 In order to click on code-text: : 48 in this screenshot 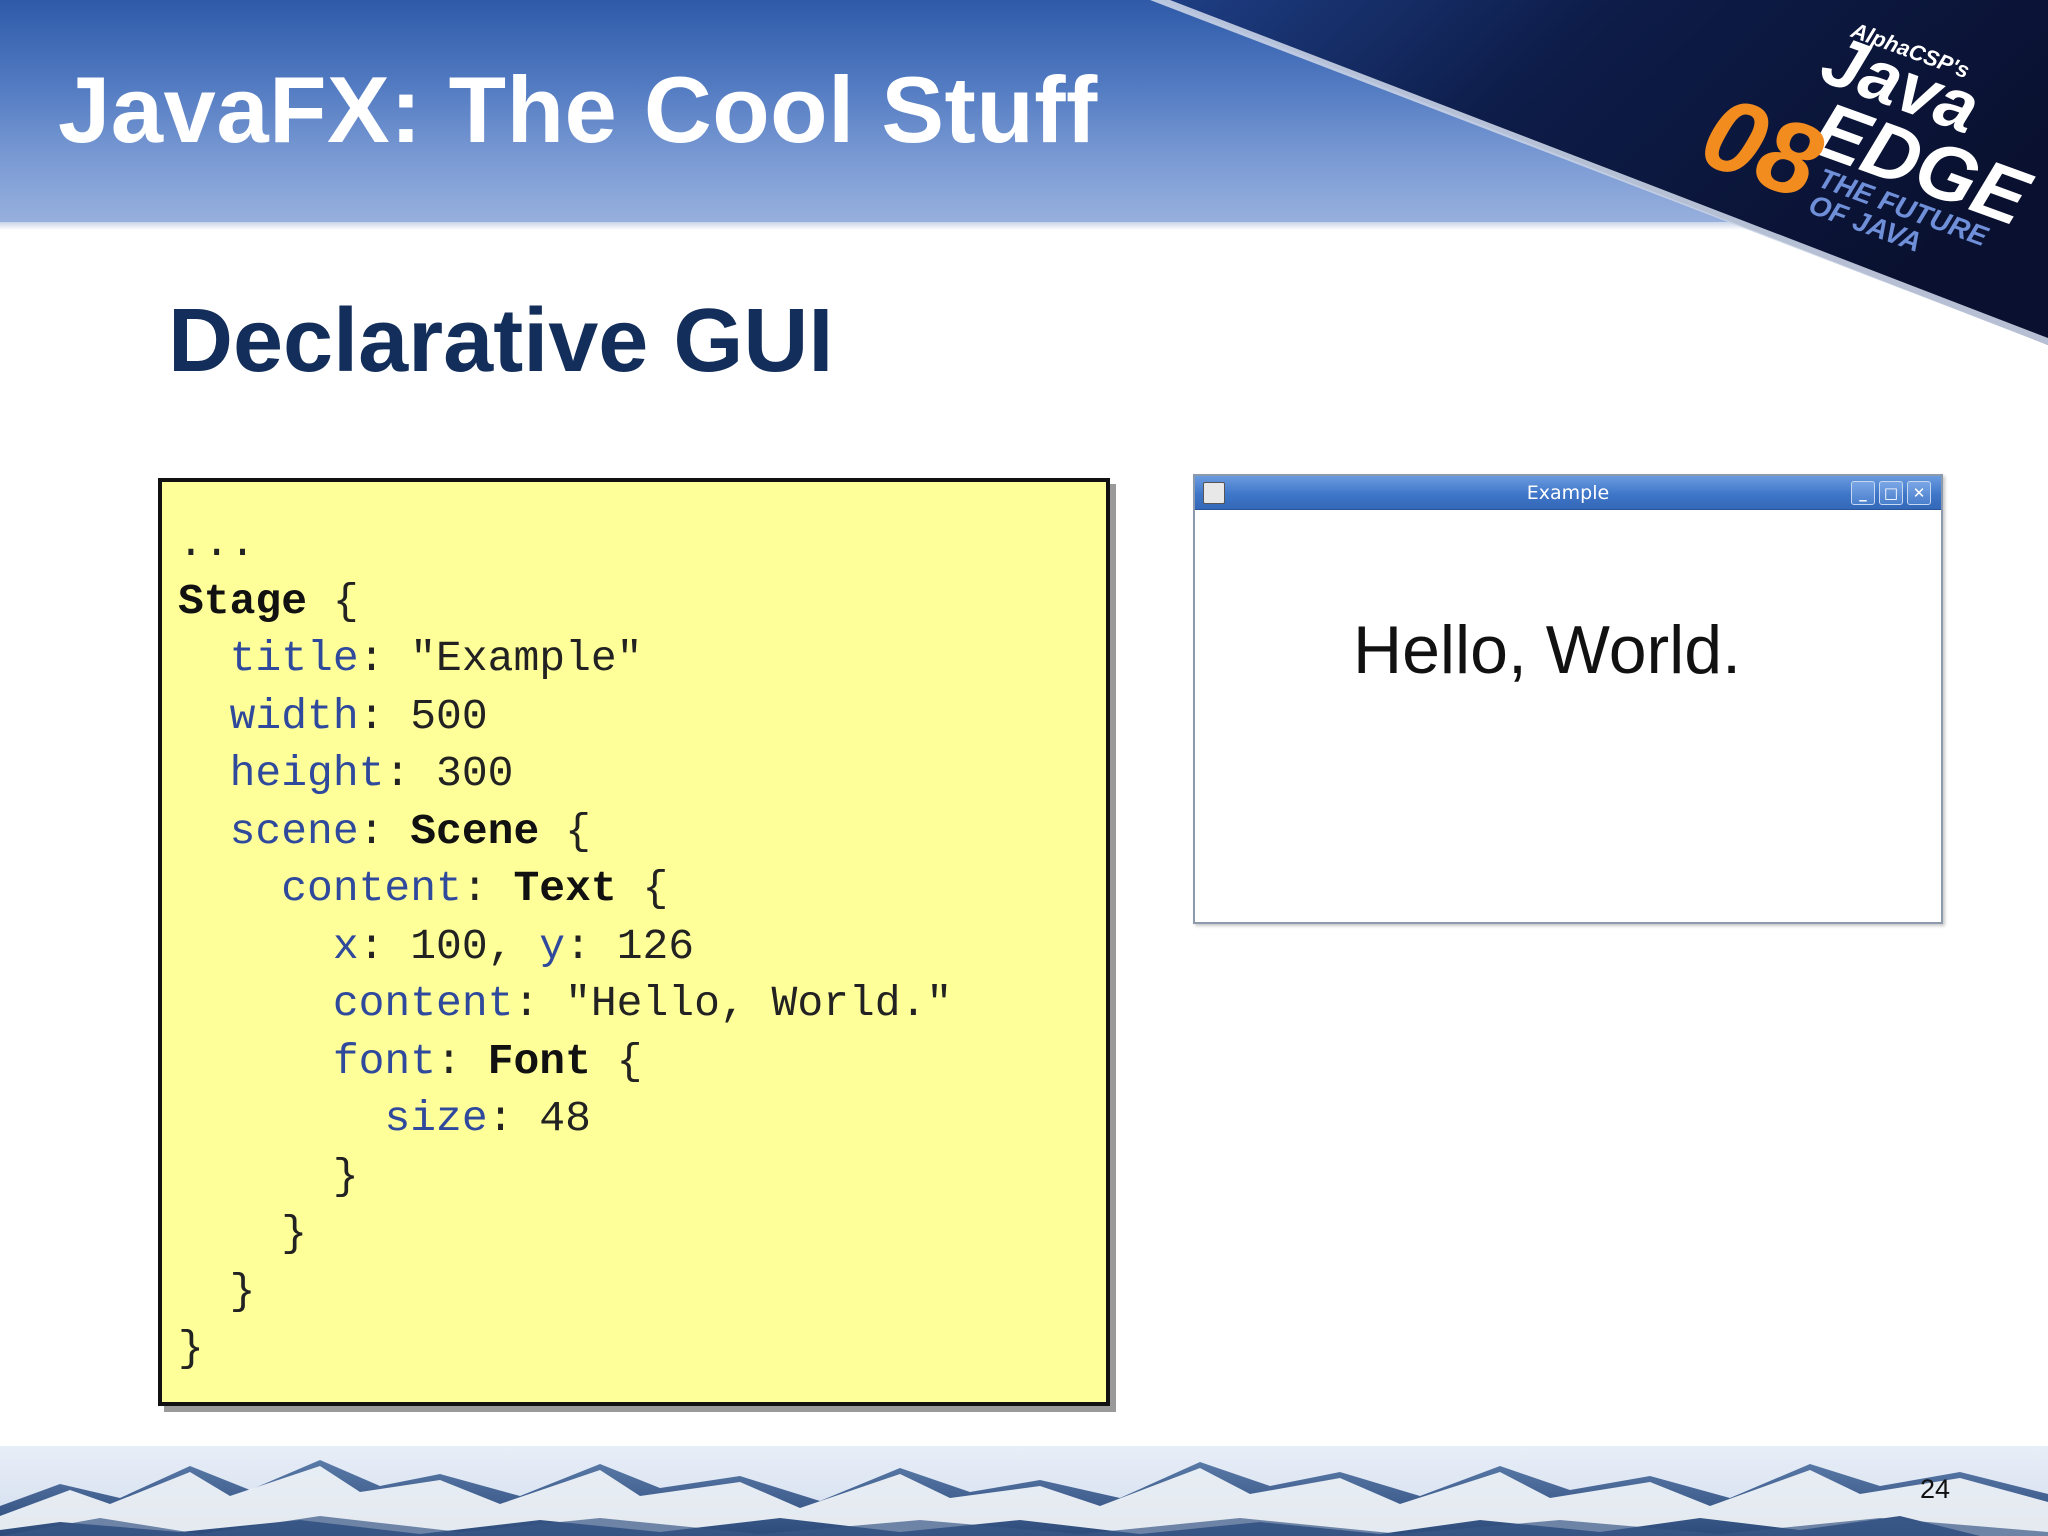, I will do `click(539, 1118)`.